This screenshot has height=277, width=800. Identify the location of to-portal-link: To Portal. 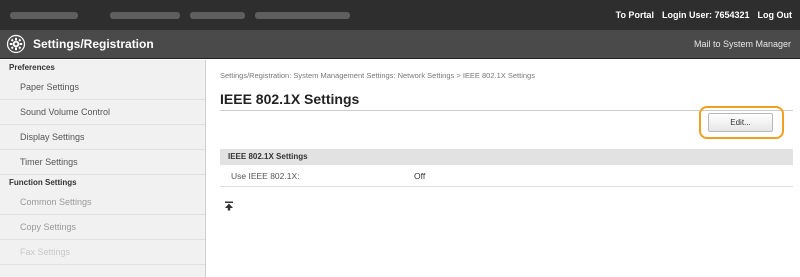
(635, 15).